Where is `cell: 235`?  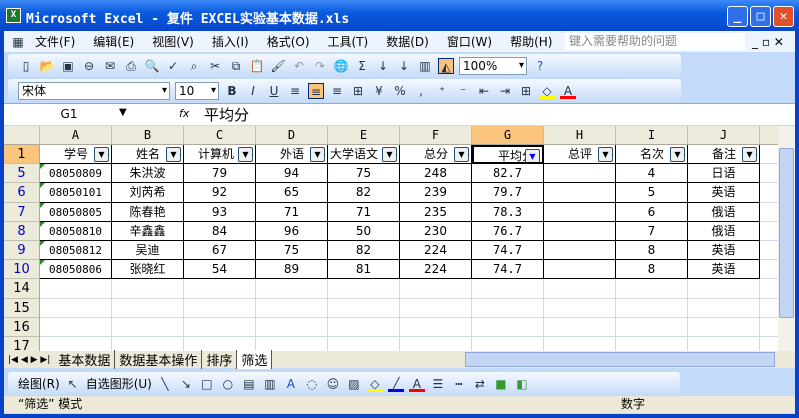 cell: 235 is located at coordinates (436, 212).